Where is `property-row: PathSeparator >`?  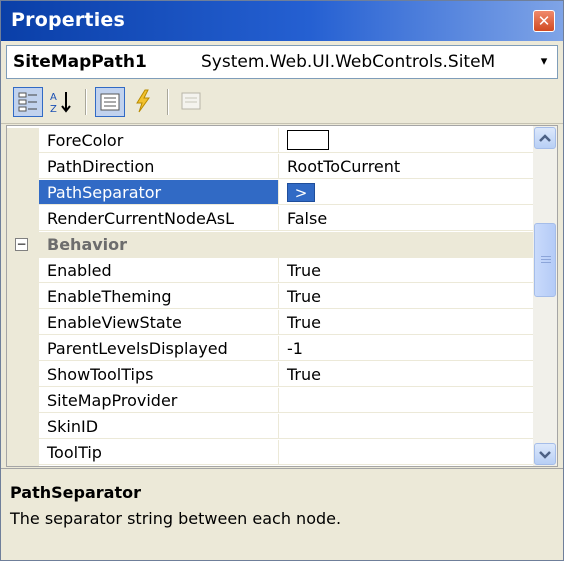 property-row: PathSeparator > is located at coordinates (270, 193).